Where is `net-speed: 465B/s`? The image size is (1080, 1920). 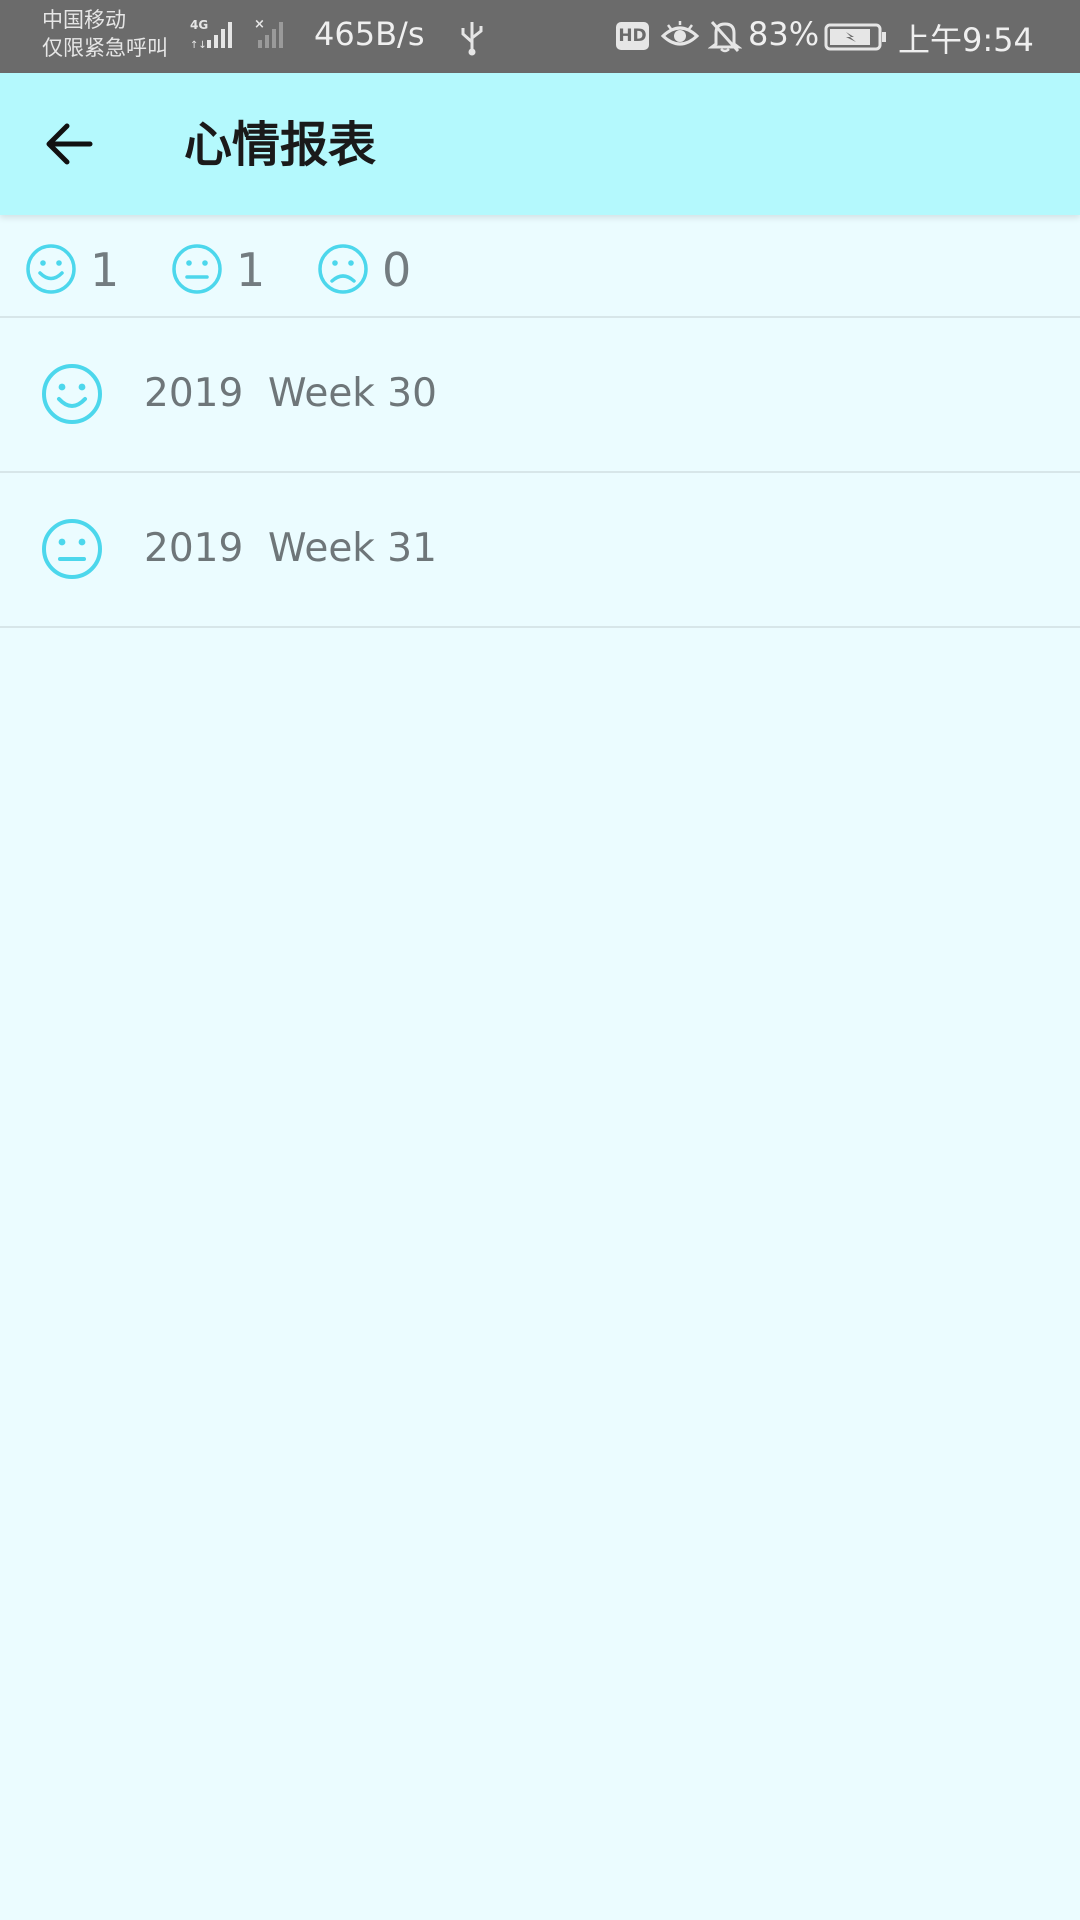
net-speed: 465B/s is located at coordinates (369, 34).